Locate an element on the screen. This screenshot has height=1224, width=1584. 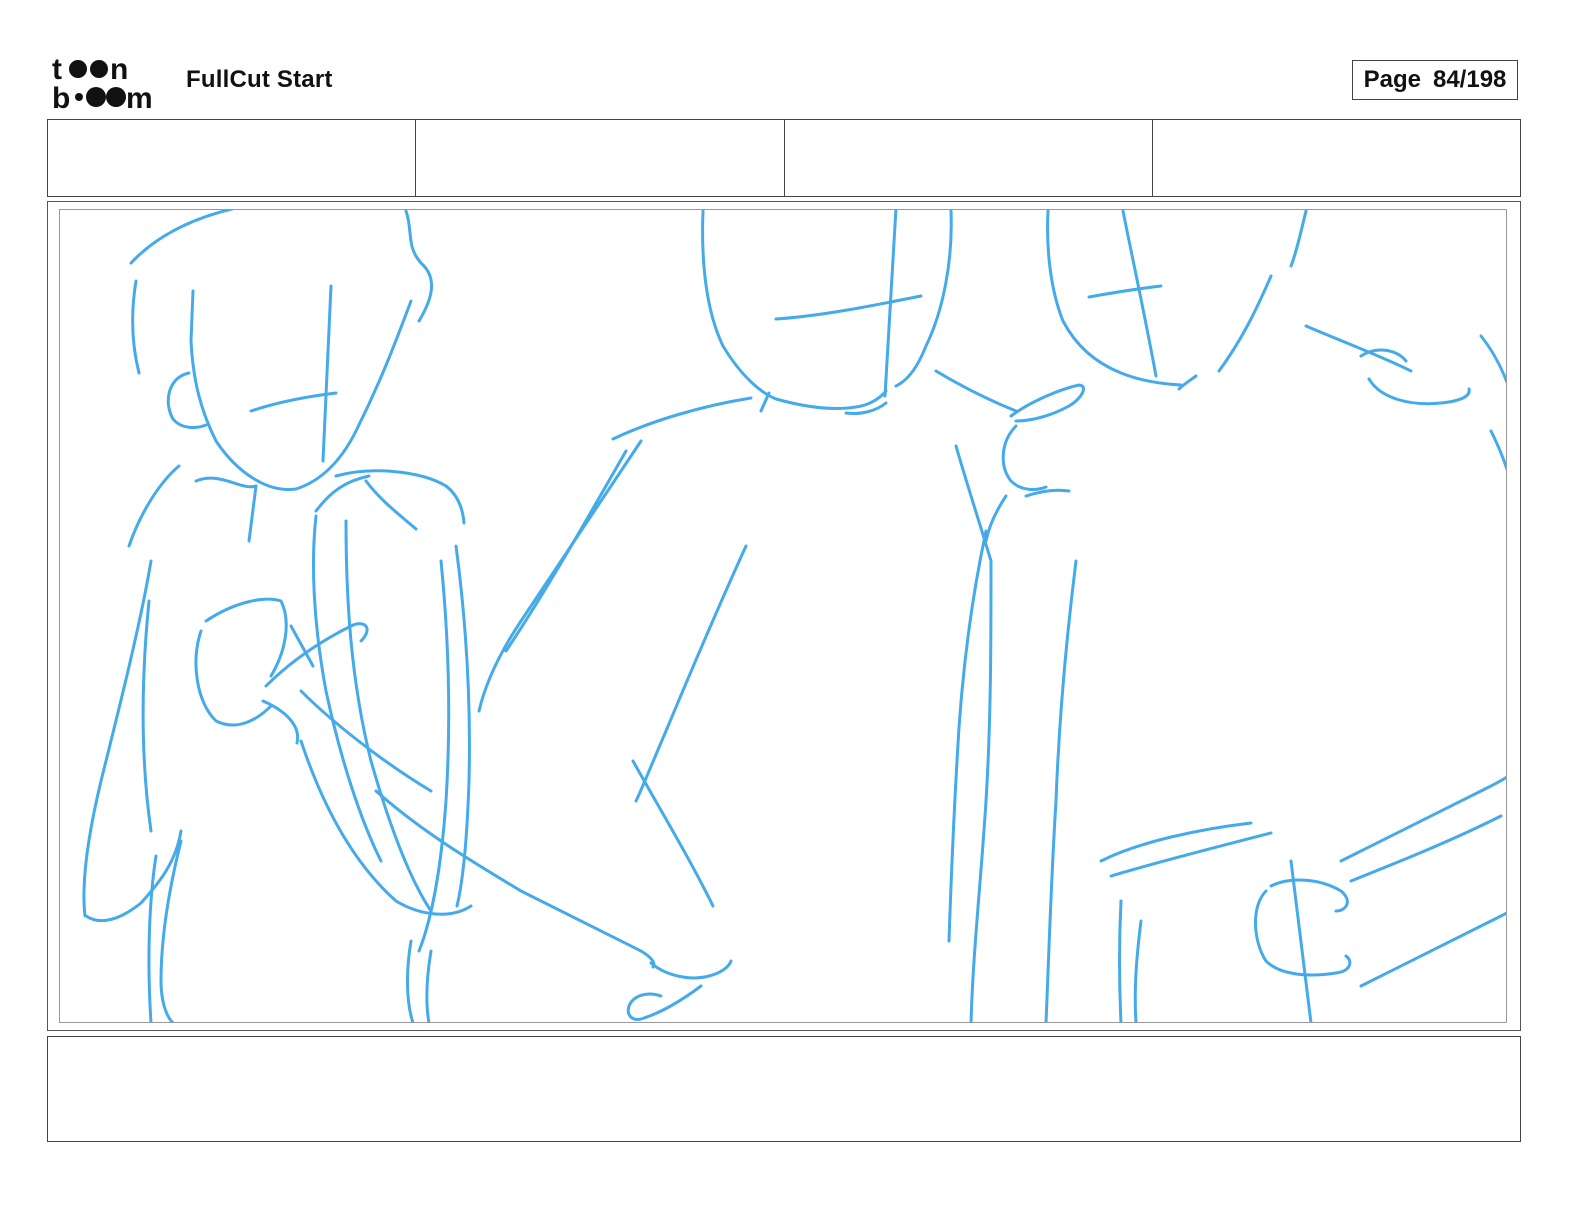
page-indicator: Page 84/198 is located at coordinates (1435, 80).